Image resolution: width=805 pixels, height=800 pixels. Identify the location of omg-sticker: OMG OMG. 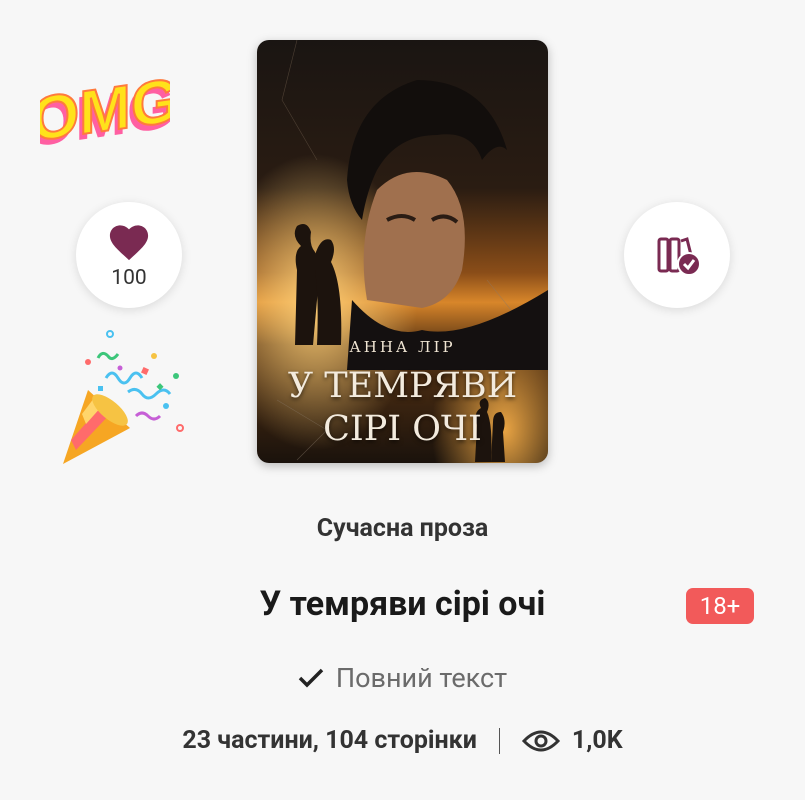
(105, 113).